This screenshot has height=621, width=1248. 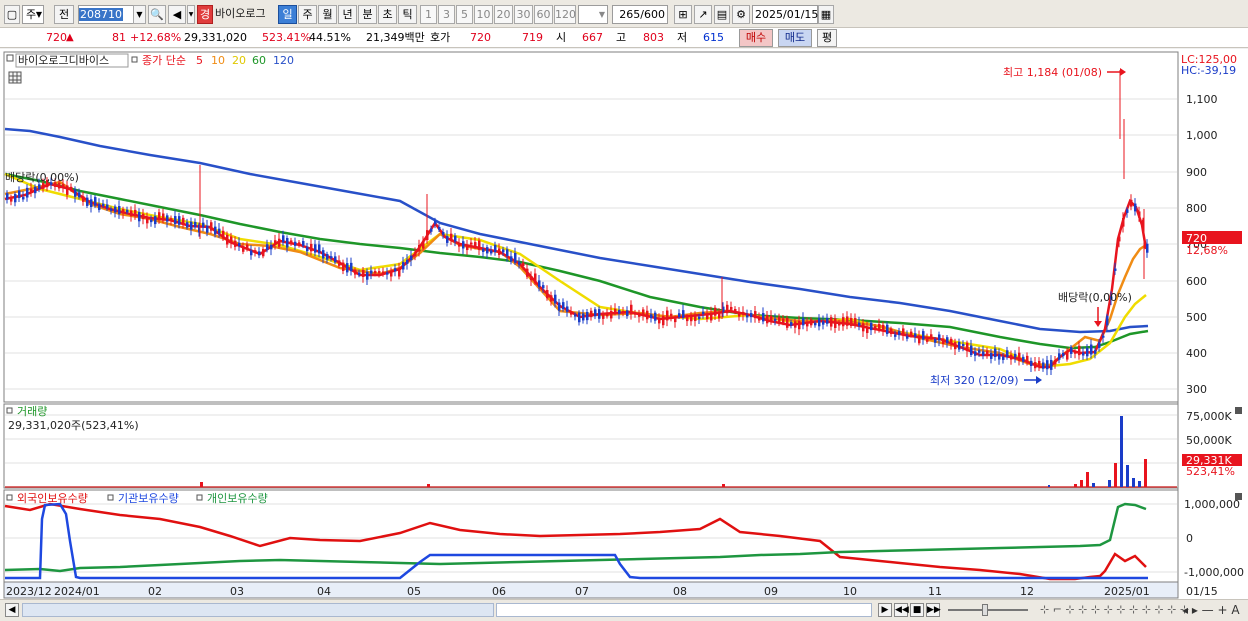 I want to click on timeframe-minute-tab: 분, so click(x=367, y=14).